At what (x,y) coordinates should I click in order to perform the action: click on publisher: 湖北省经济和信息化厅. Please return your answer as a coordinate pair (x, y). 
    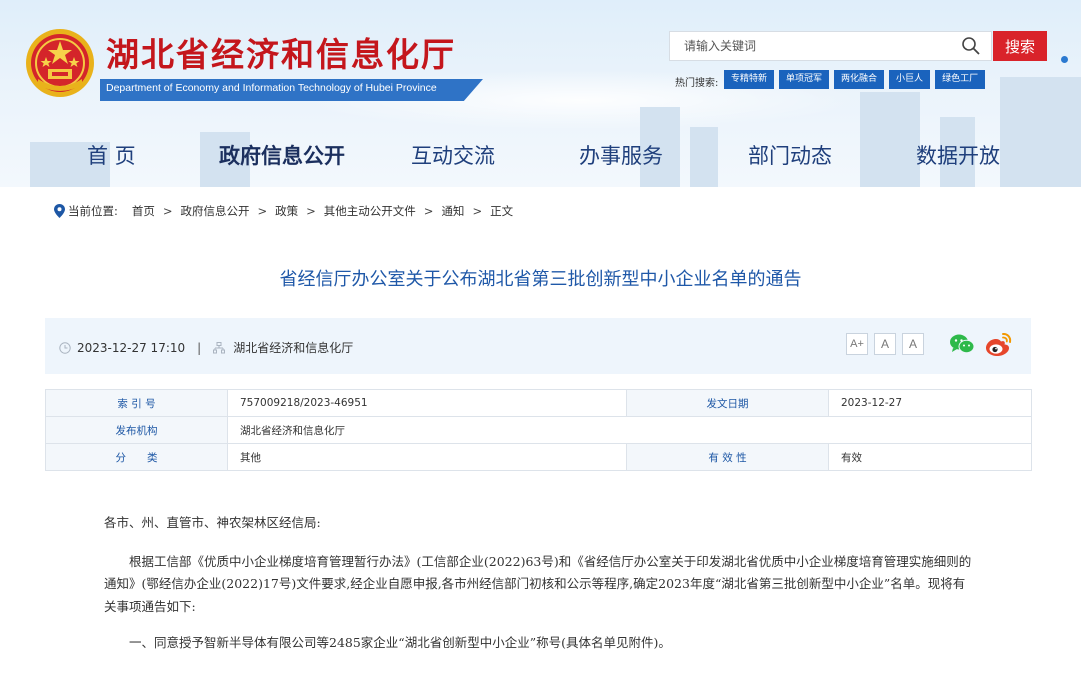
    Looking at the image, I should click on (293, 348).